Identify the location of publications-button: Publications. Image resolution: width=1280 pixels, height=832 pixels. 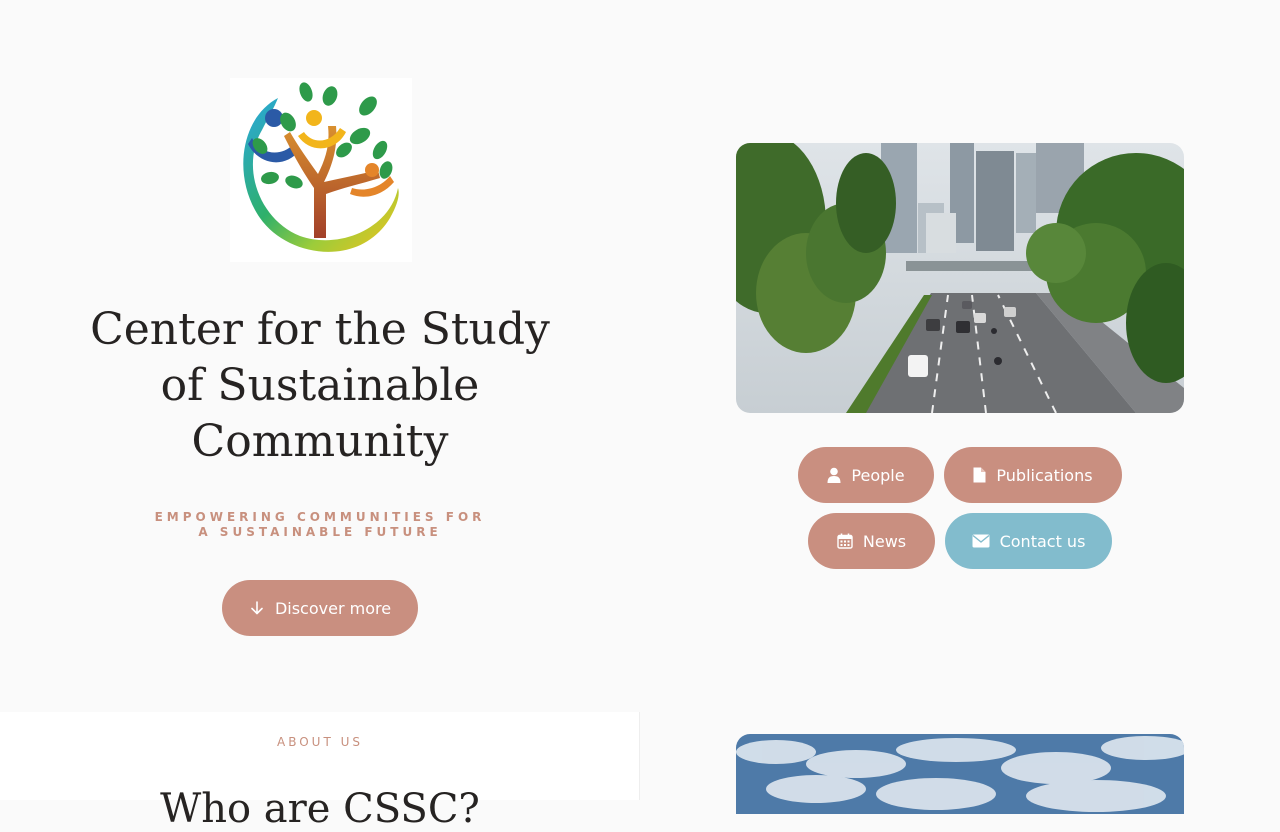
(1033, 475).